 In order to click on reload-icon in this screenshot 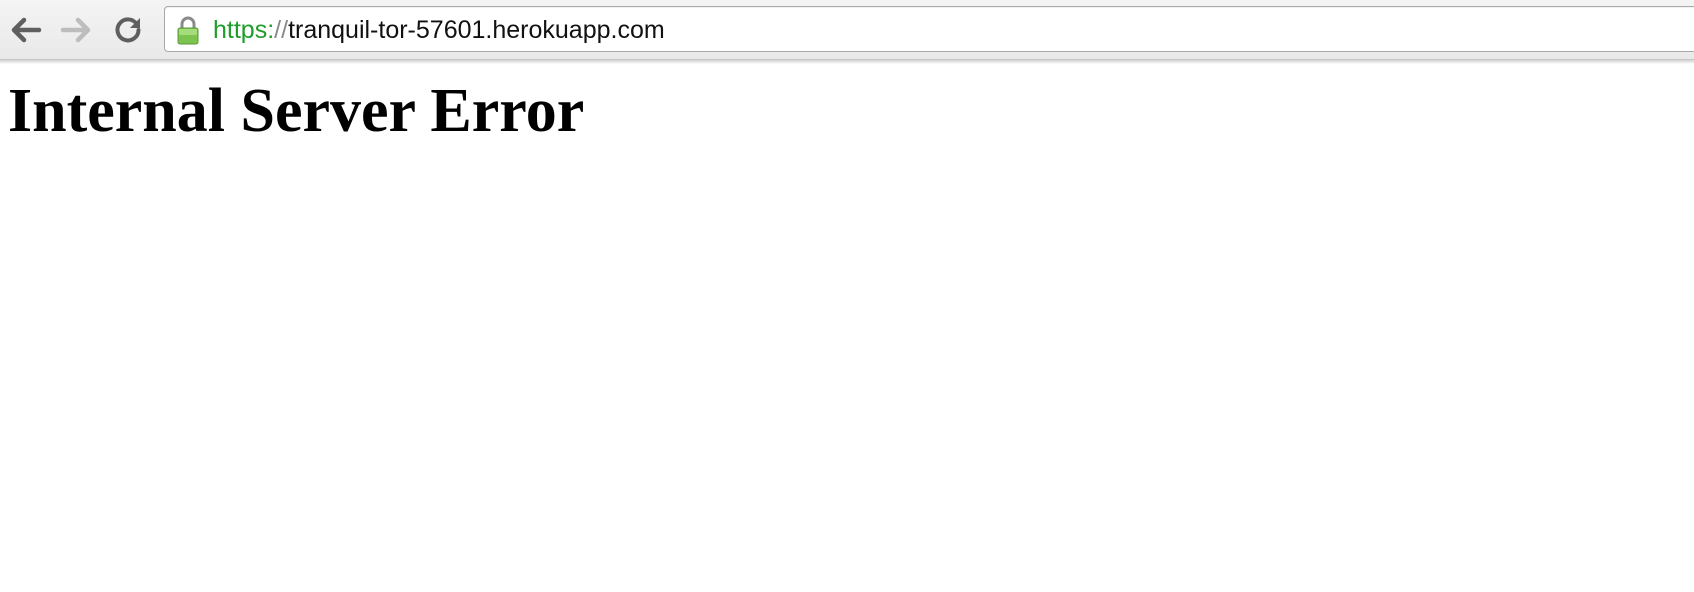, I will do `click(128, 30)`.